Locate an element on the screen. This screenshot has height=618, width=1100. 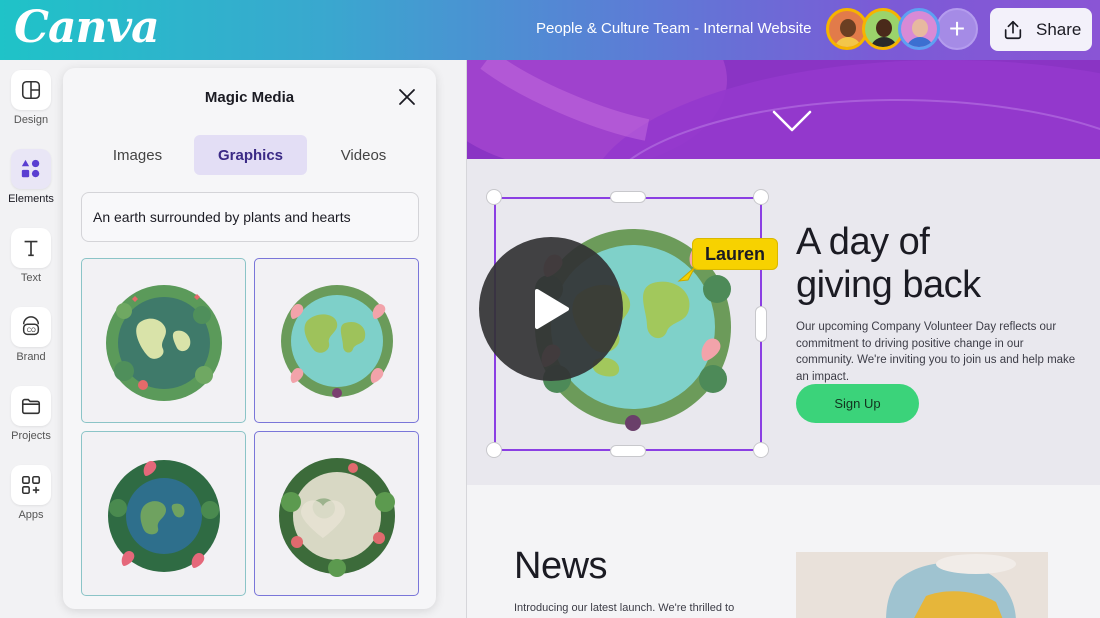
rail-item-text: Text is located at coordinates (31, 256).